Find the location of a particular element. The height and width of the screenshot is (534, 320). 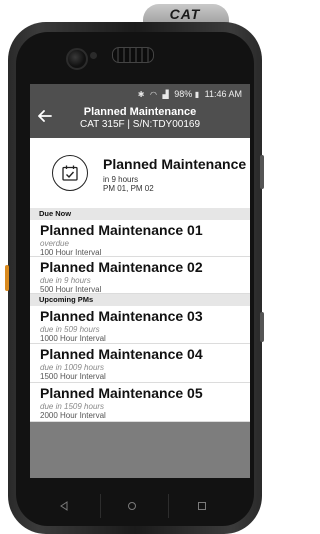

pm-item-status: due in 9 hours is located at coordinates (65, 280).